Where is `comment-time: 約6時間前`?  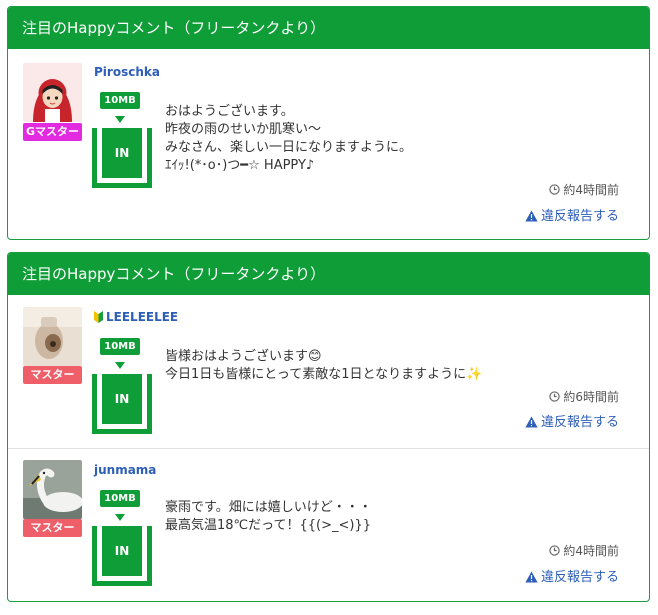 comment-time: 約6時間前 is located at coordinates (584, 396).